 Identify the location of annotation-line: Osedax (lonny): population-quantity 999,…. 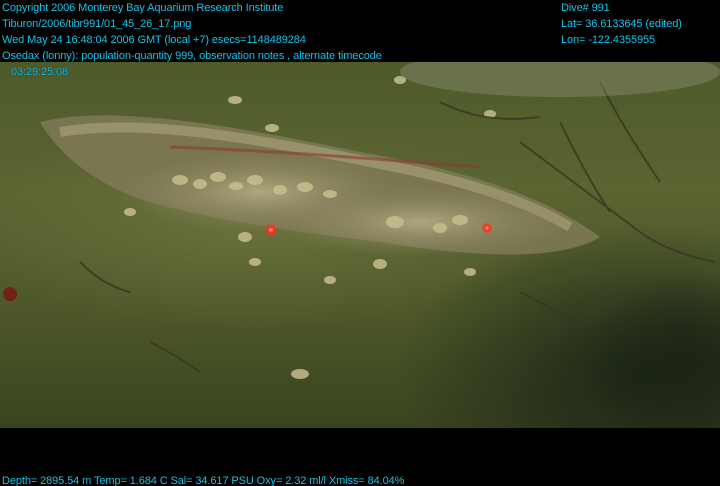
(192, 56).